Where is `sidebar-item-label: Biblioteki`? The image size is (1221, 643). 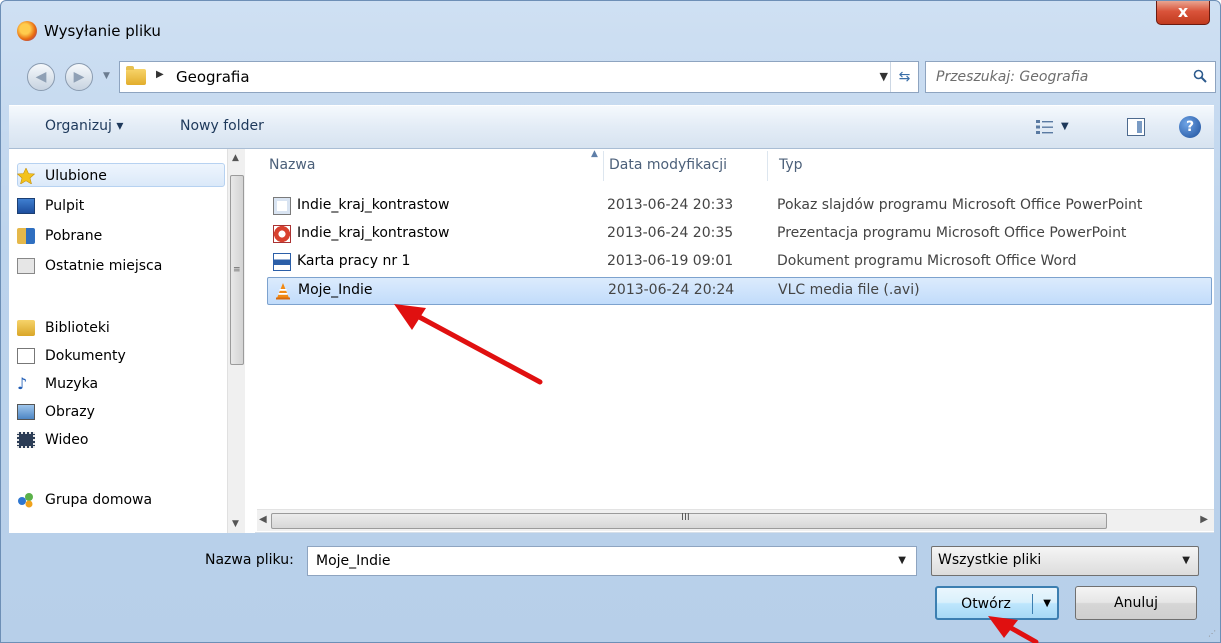 sidebar-item-label: Biblioteki is located at coordinates (77, 328).